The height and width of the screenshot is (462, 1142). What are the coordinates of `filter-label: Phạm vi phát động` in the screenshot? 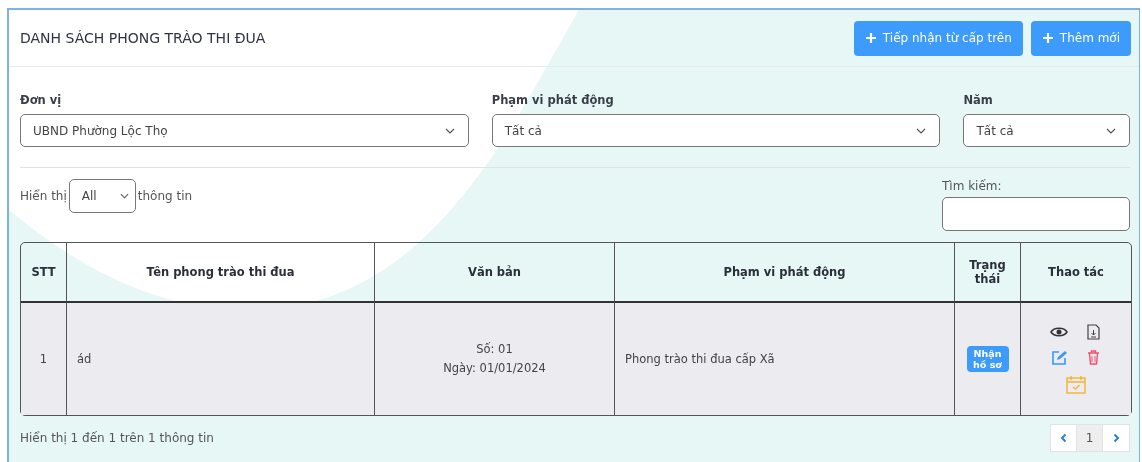 It's located at (553, 100).